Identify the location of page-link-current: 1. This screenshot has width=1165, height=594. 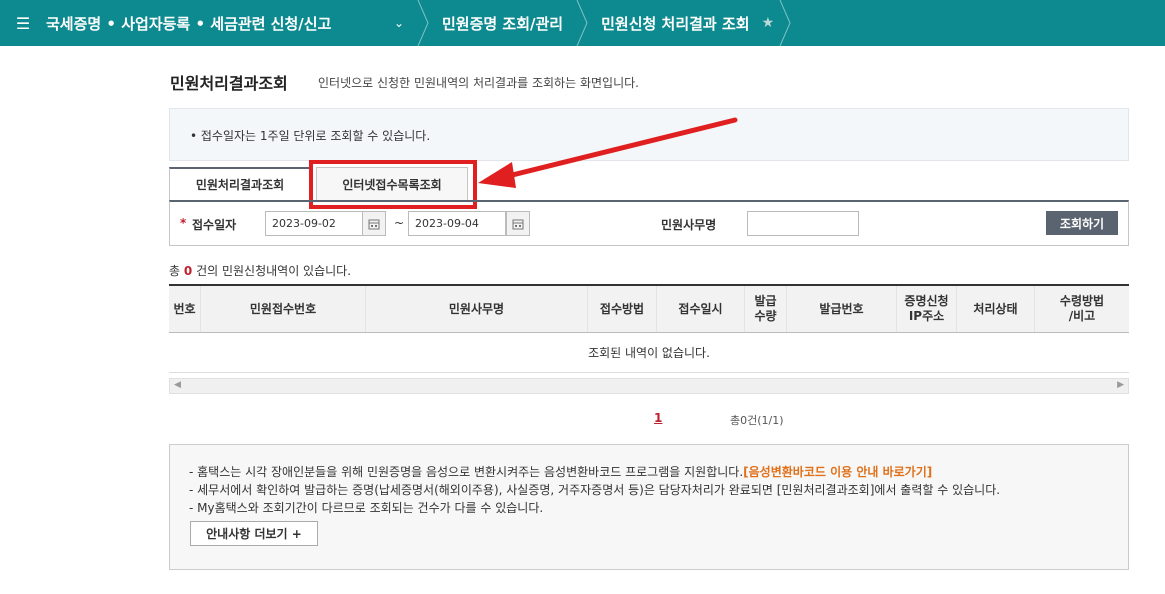
(658, 418).